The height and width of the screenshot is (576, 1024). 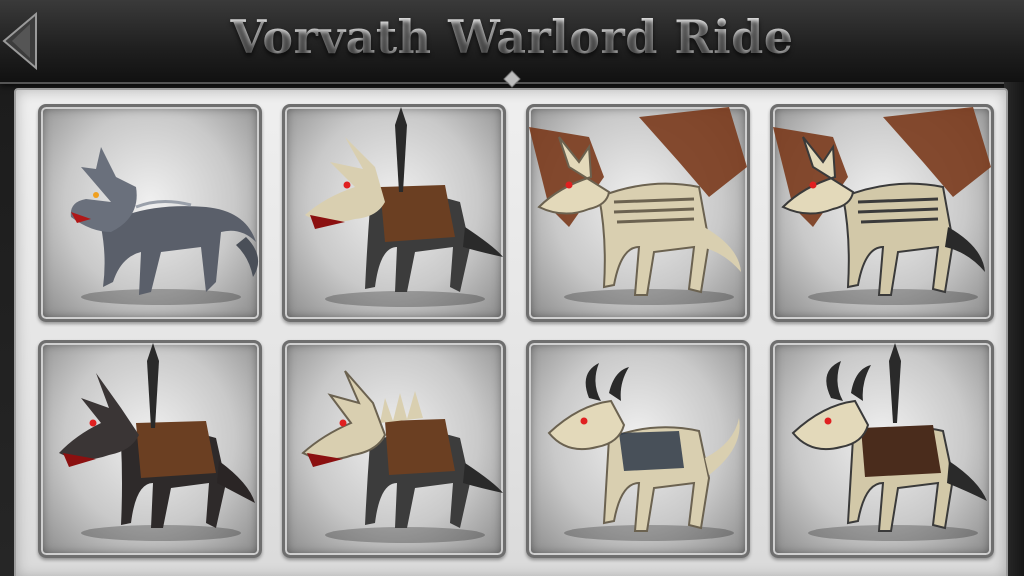 I want to click on mount-slot-gray-wolf, so click(x=150, y=213).